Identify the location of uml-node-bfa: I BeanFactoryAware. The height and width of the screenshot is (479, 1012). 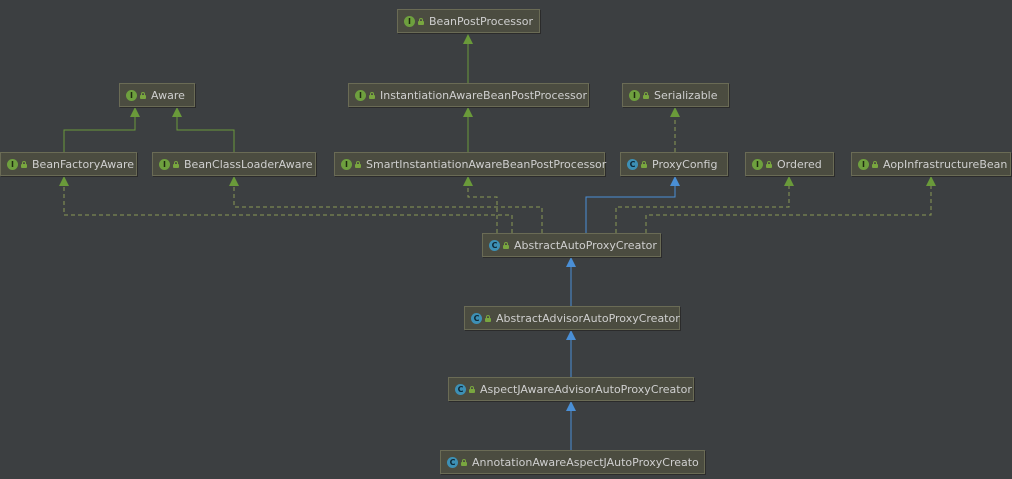
(68, 164).